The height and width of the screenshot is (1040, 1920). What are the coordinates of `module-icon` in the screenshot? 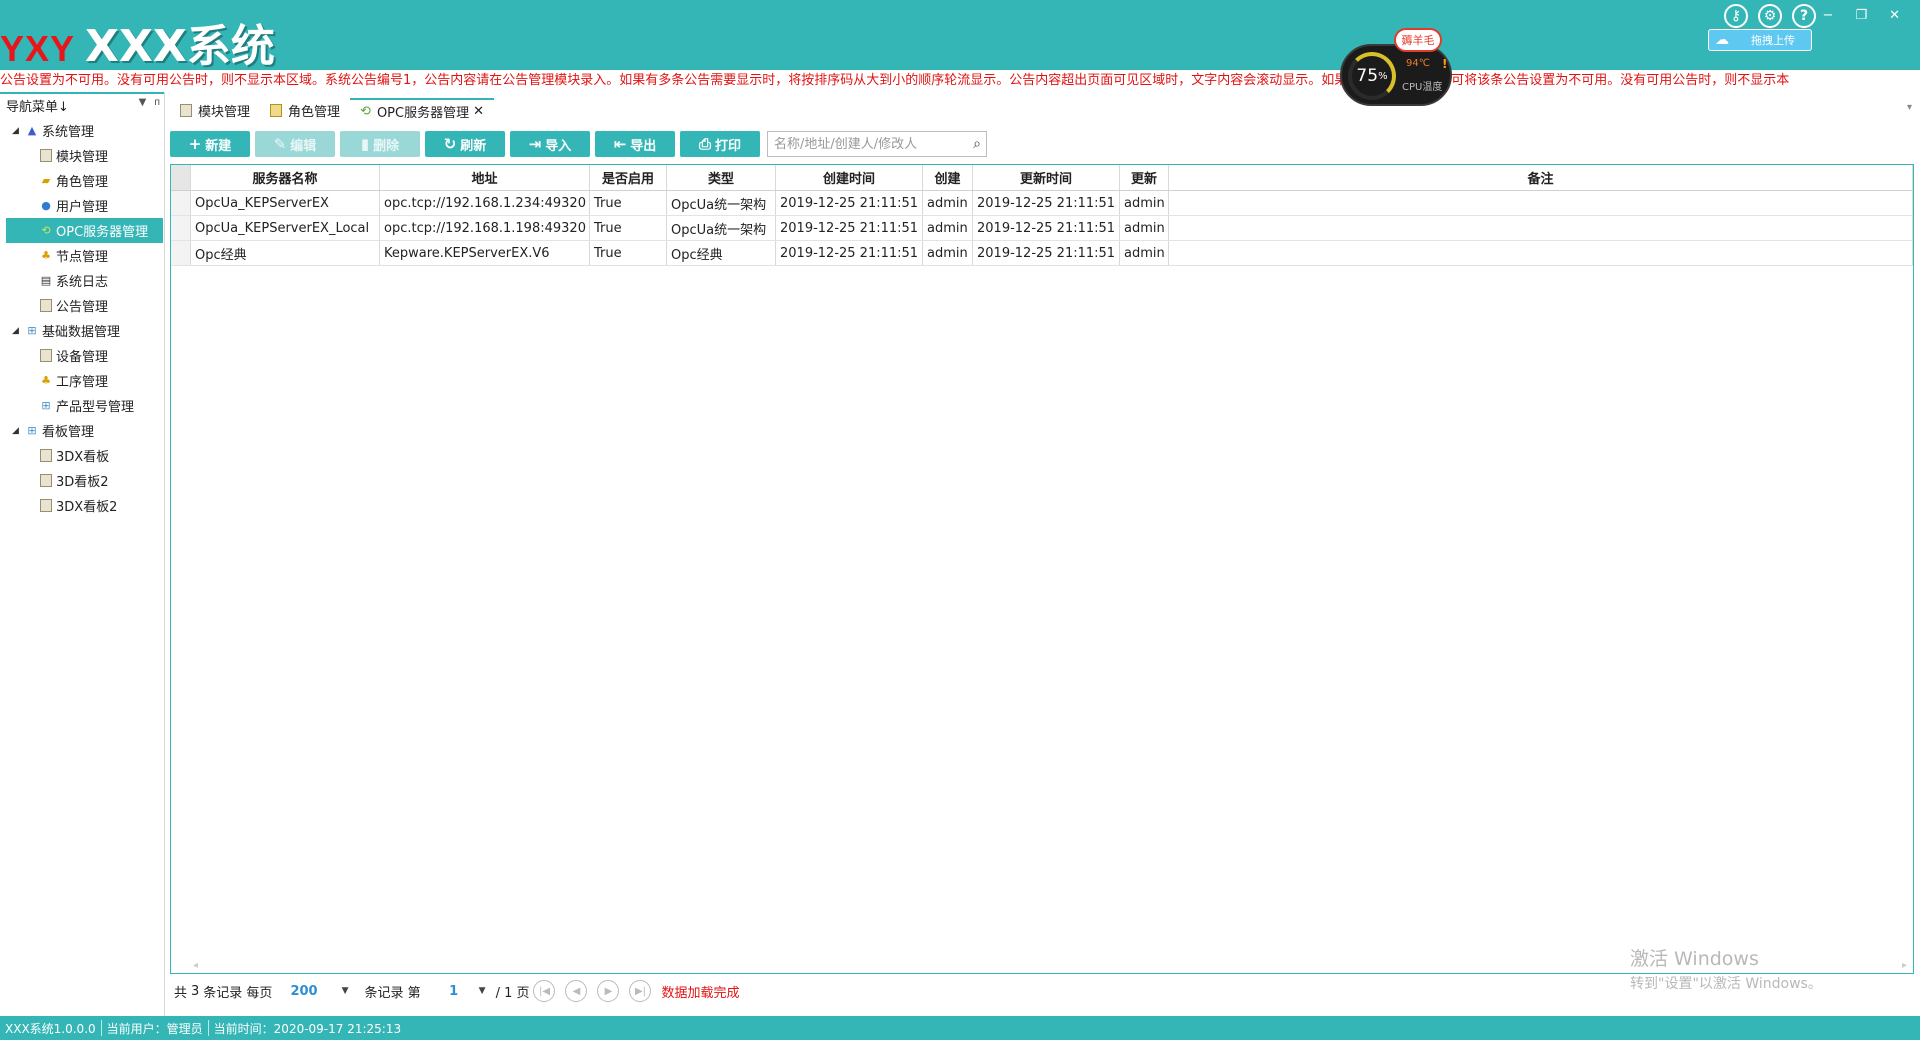 It's located at (186, 110).